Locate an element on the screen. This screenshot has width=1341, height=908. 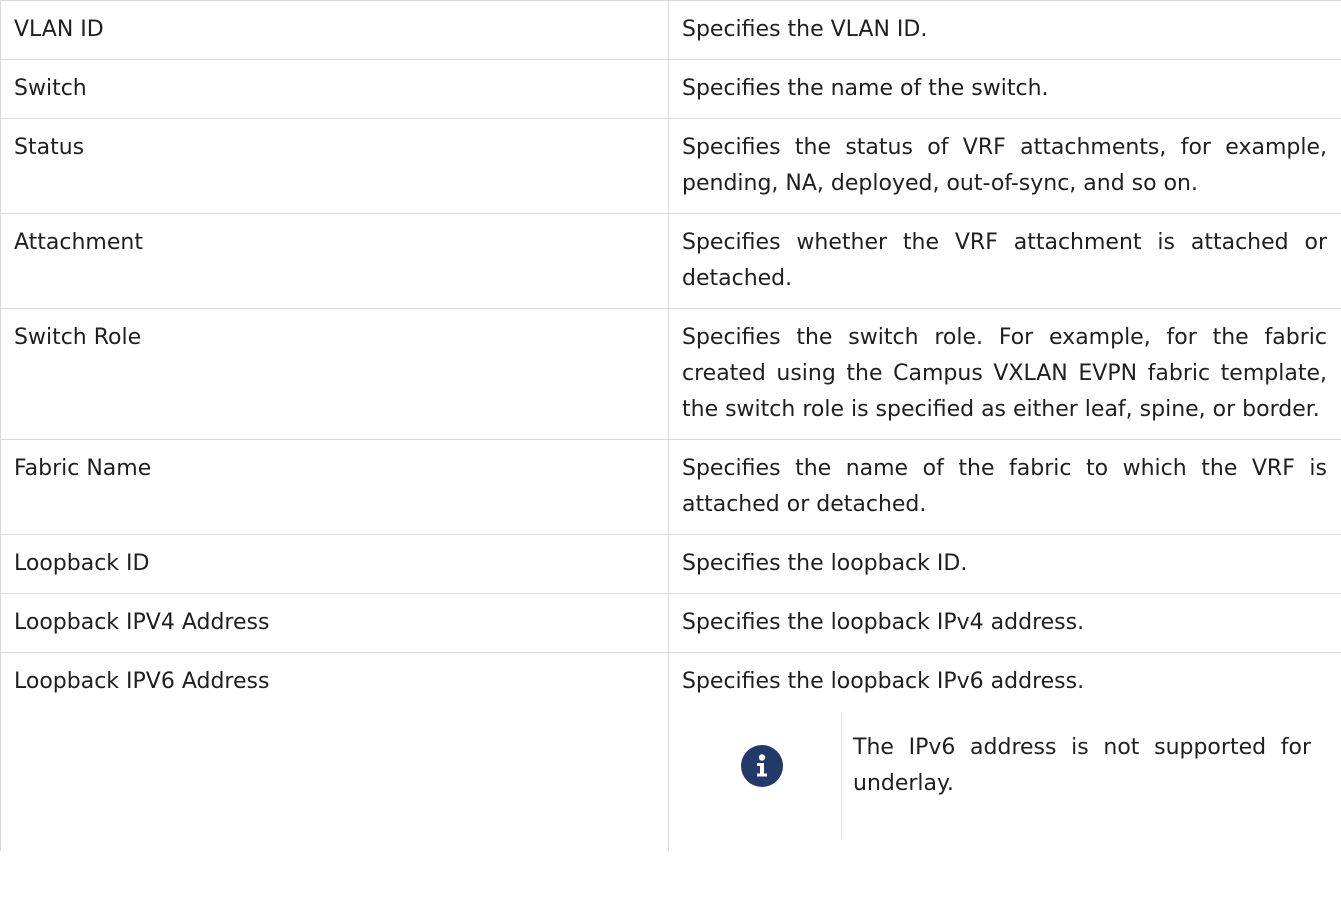
note-icon-column is located at coordinates (762, 776).